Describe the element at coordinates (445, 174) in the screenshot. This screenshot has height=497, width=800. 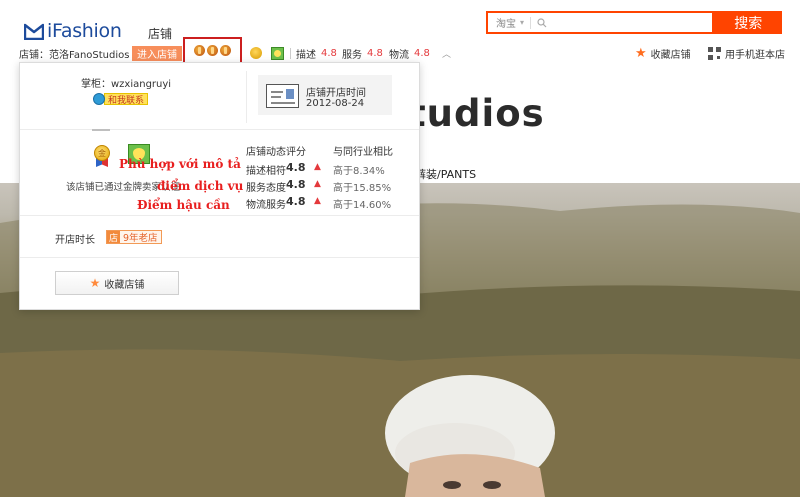
I see `category-nav-item: 裤装/PANTS` at that location.